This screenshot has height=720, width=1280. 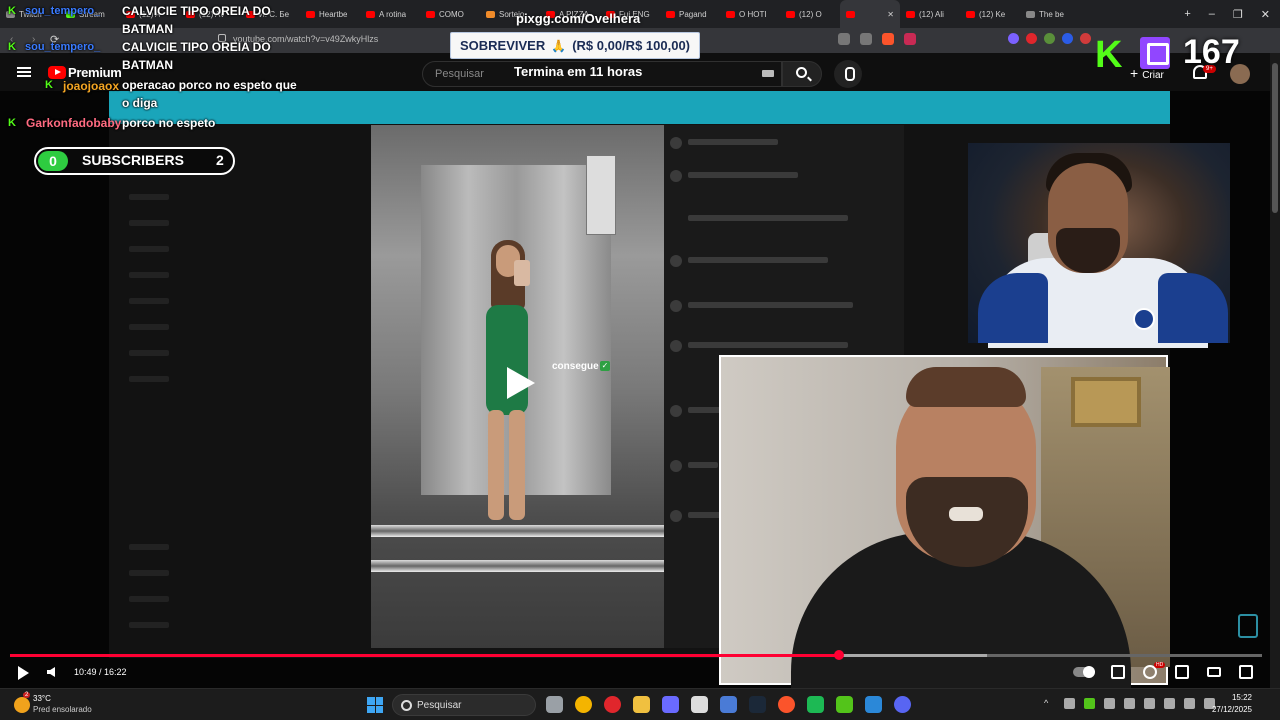 What do you see at coordinates (1050, 14) in the screenshot?
I see `browser-tab: The be` at bounding box center [1050, 14].